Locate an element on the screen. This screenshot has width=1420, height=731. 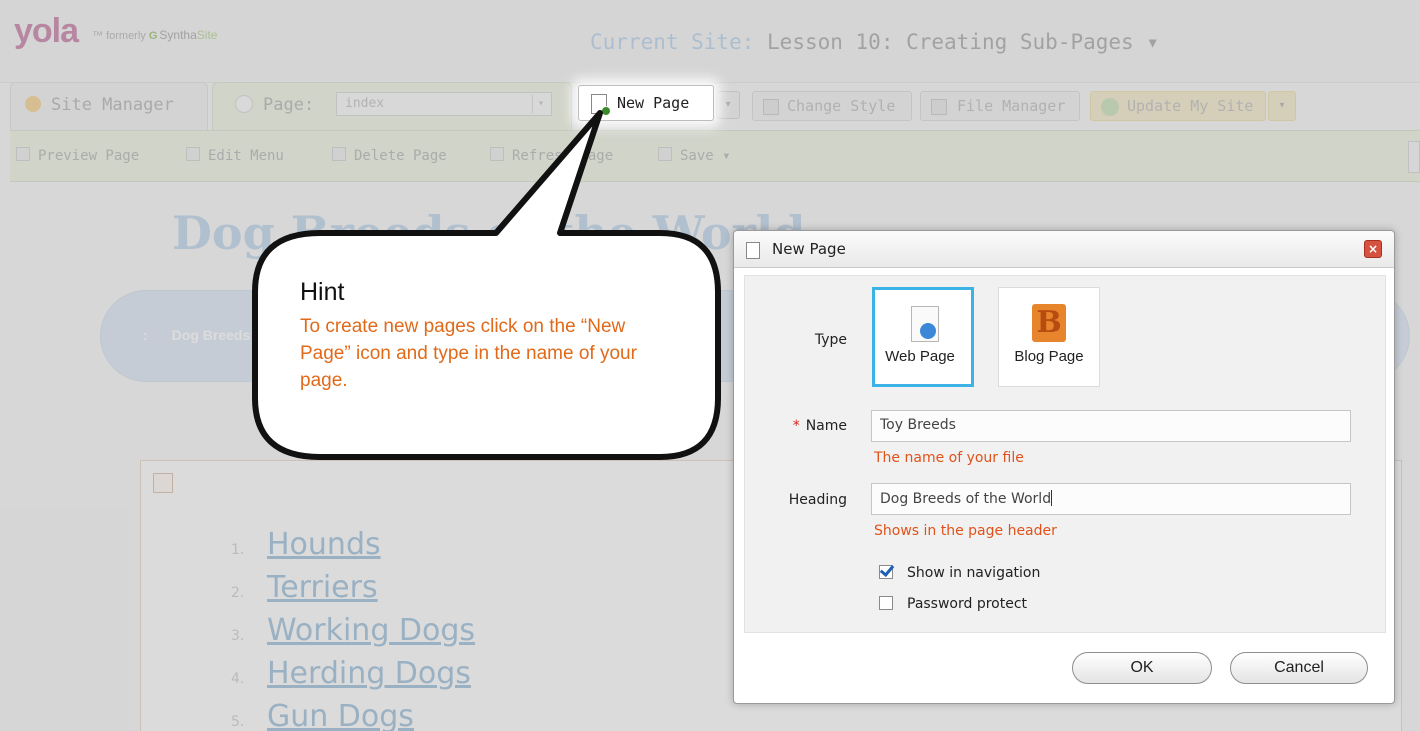
close-icon: × is located at coordinates (1373, 249).